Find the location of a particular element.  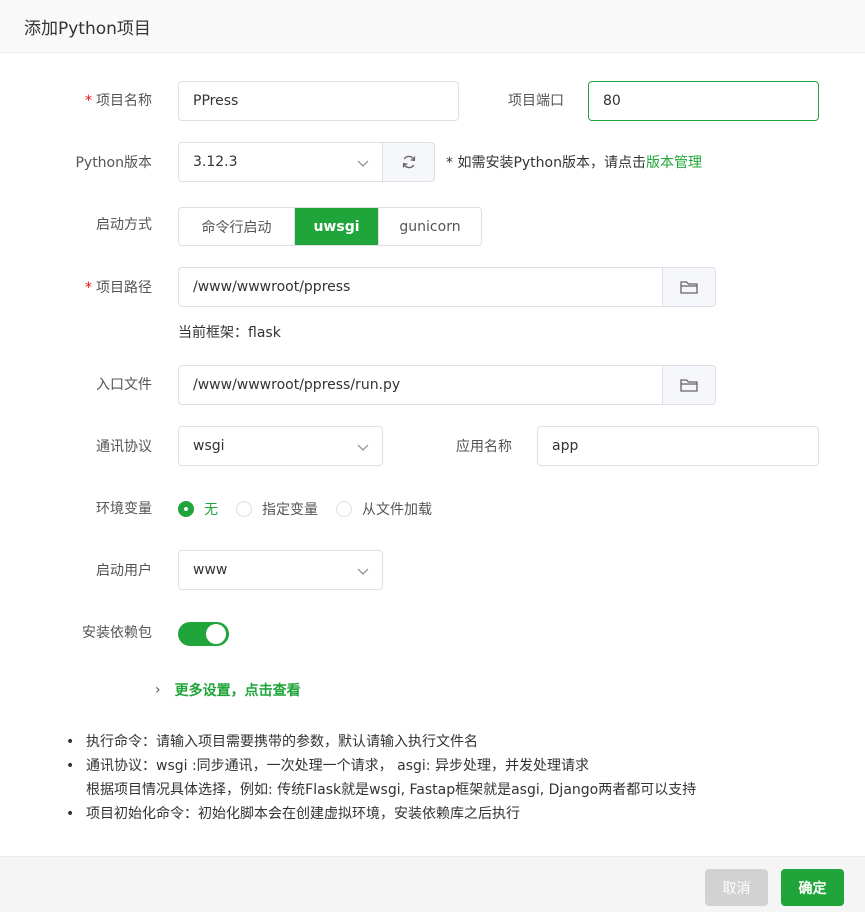

python-version-label: Python版本 is located at coordinates (113, 163).